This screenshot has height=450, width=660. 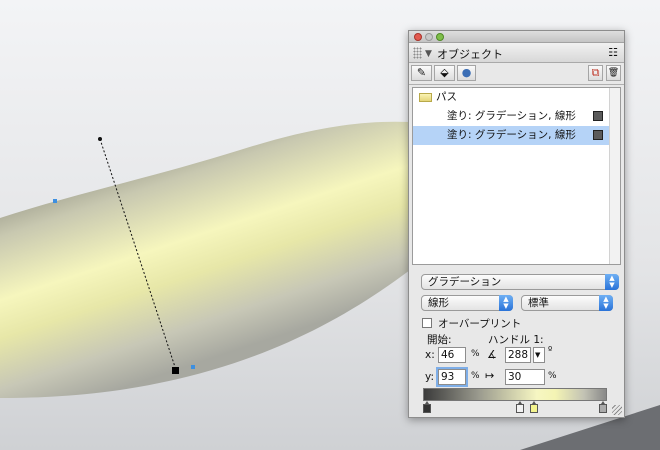 What do you see at coordinates (538, 303) in the screenshot?
I see `blend-mode-value: 標準` at bounding box center [538, 303].